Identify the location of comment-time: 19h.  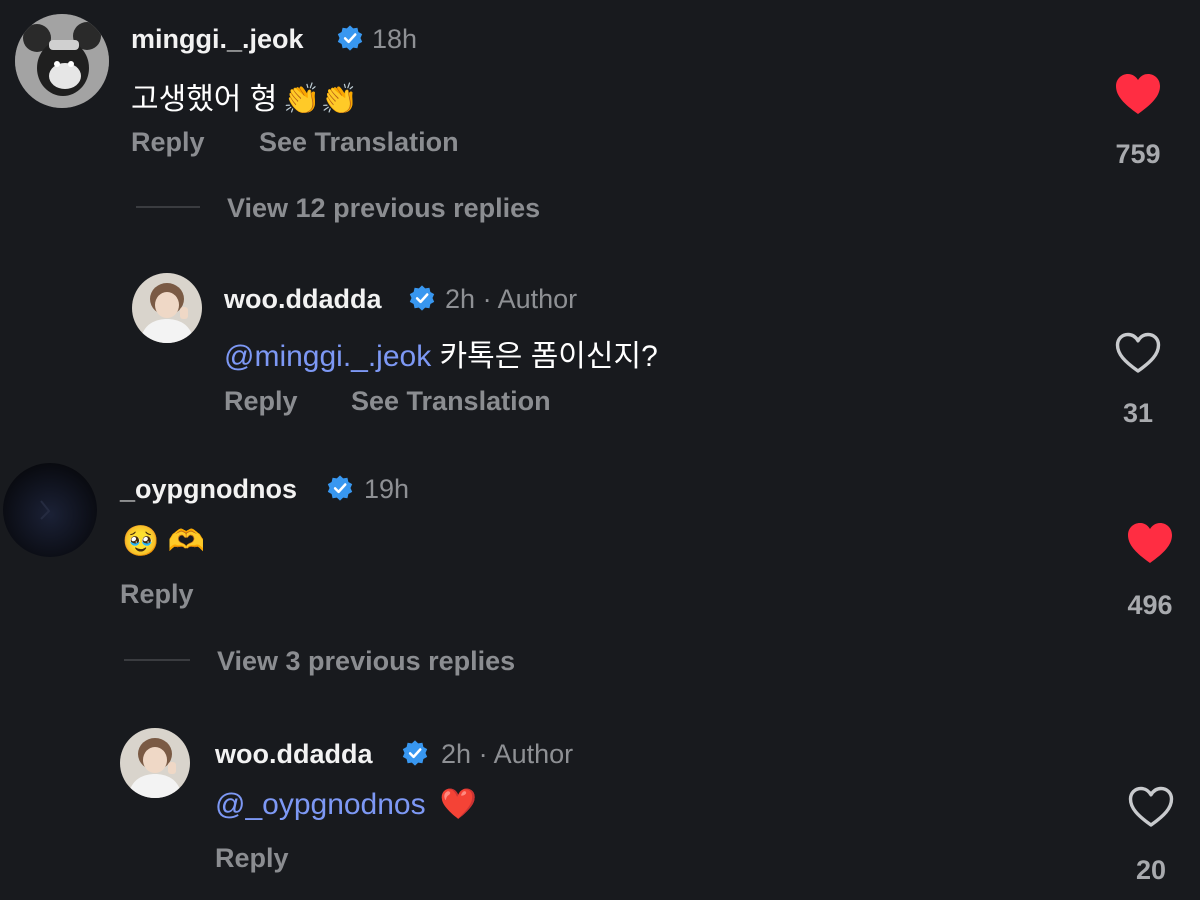
(387, 489).